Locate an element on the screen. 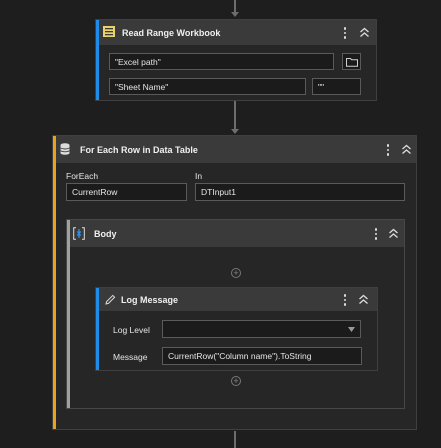 This screenshot has width=441, height=448. connector-middle is located at coordinates (235, 115).